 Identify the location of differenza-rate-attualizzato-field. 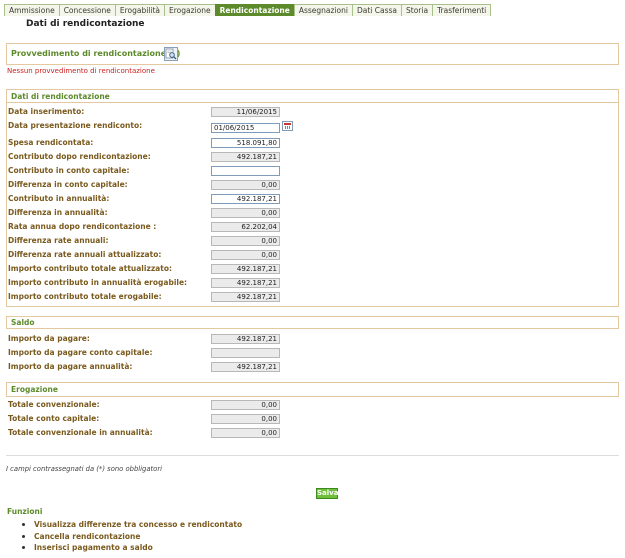
(245, 255).